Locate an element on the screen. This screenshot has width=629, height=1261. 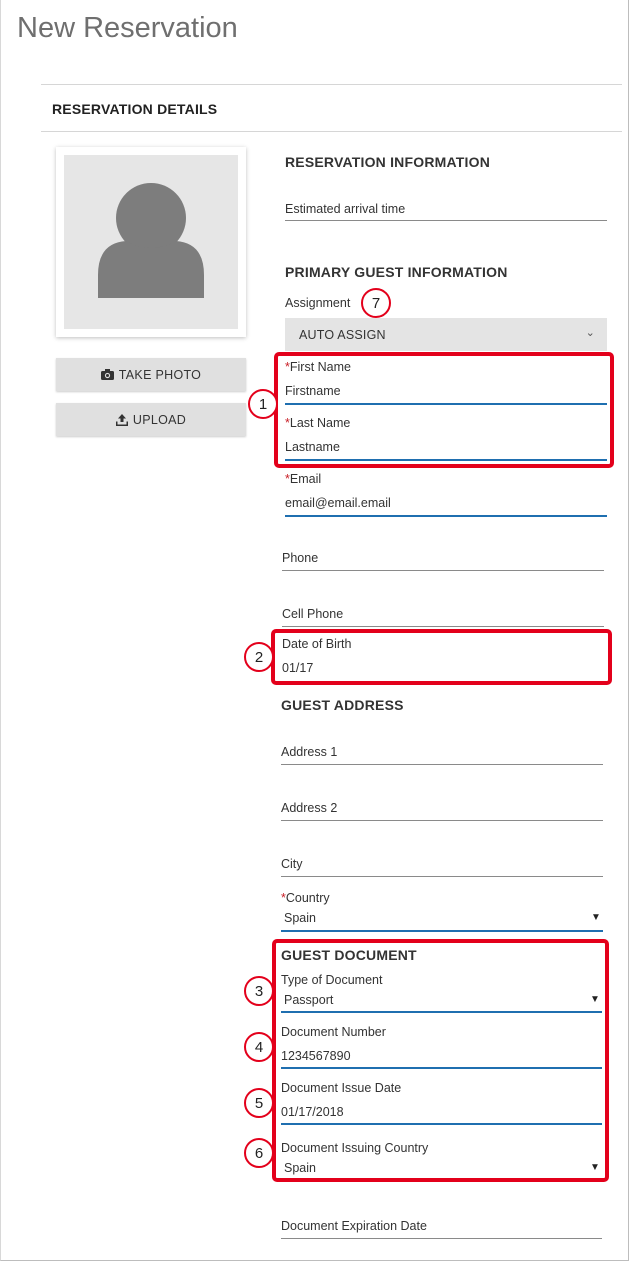
address1-label: Address 1 is located at coordinates (309, 752).